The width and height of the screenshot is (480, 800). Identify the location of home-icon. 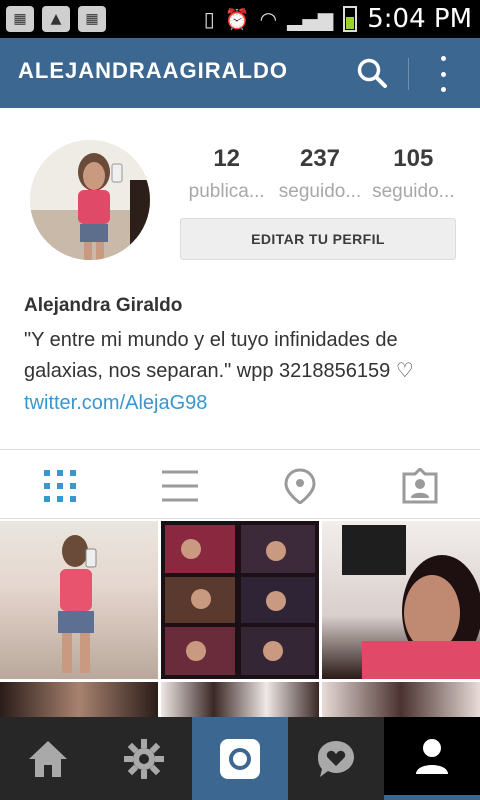
(48, 758).